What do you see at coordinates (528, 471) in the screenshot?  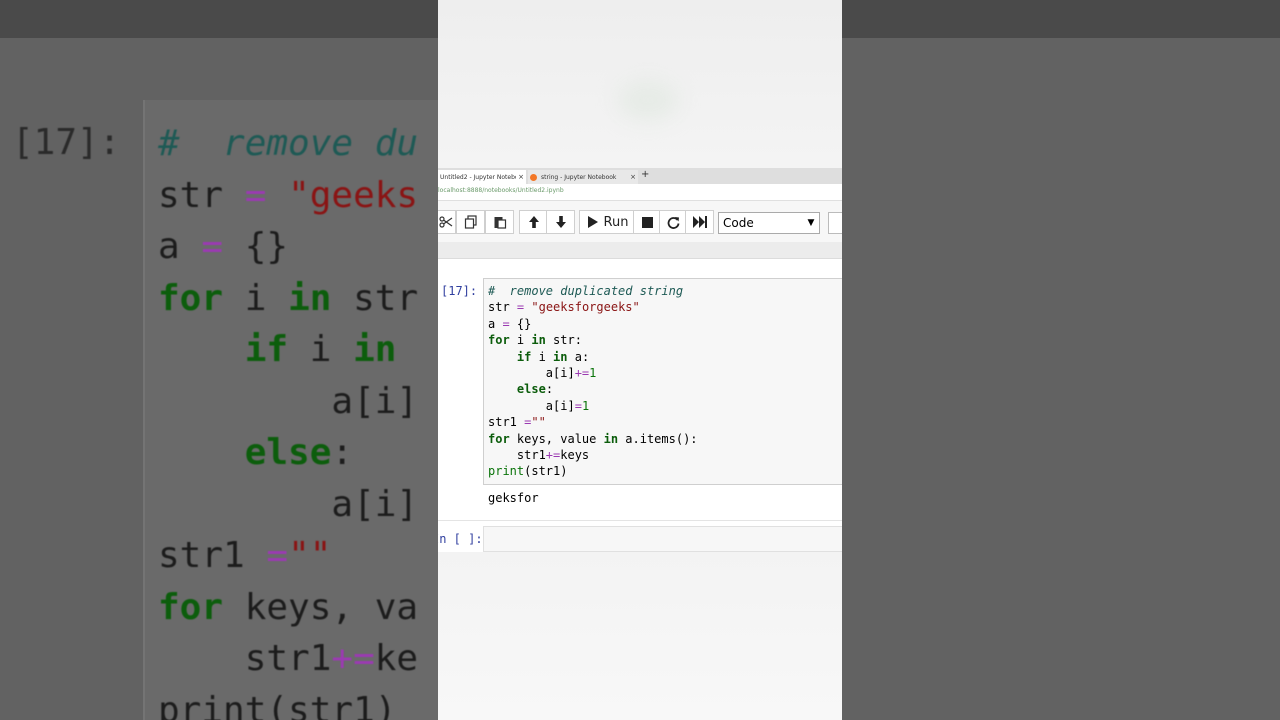 I see `code-line: print(str1)` at bounding box center [528, 471].